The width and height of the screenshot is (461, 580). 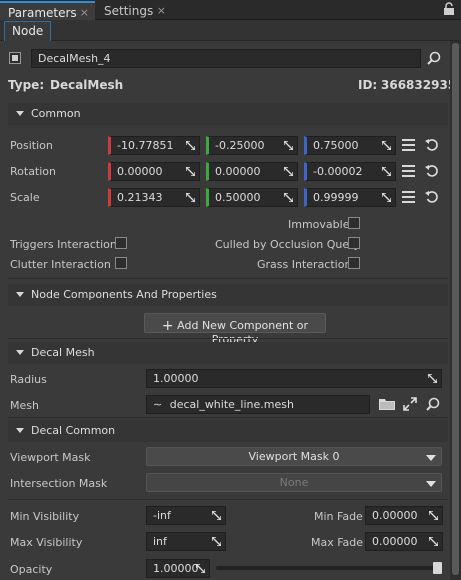 What do you see at coordinates (160, 541) in the screenshot?
I see `max-visibility-value: inf` at bounding box center [160, 541].